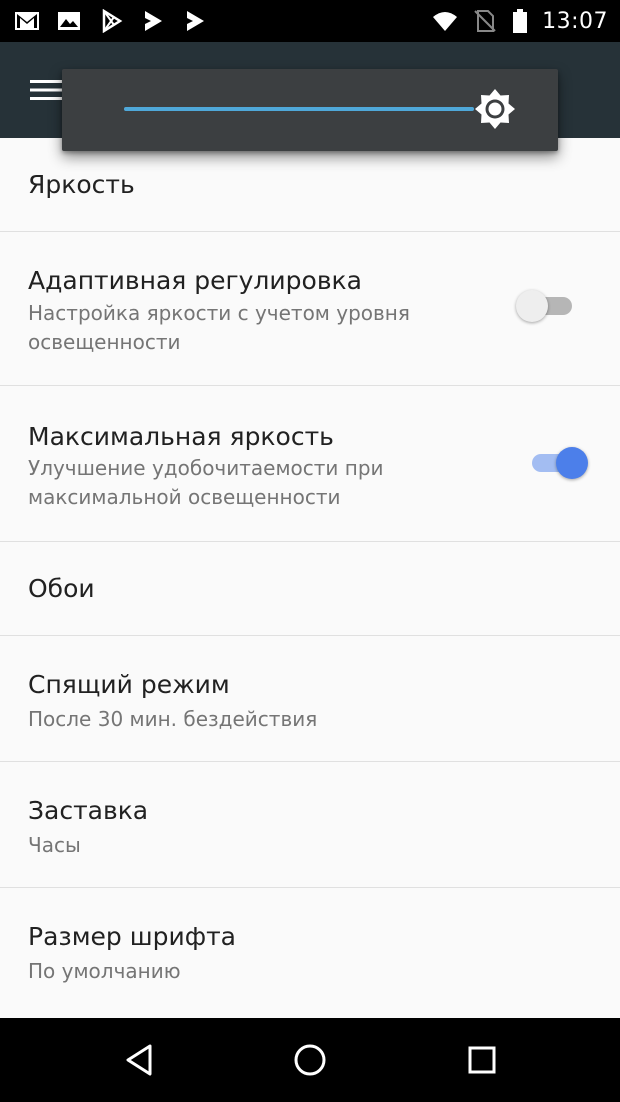 This screenshot has height=1102, width=620. What do you see at coordinates (129, 684) in the screenshot?
I see `sleep-title: Спящий режим` at bounding box center [129, 684].